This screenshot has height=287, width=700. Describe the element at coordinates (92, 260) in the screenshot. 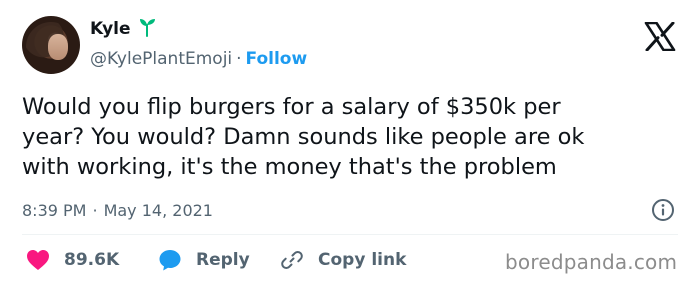

I see `like-count: 89.6K` at that location.